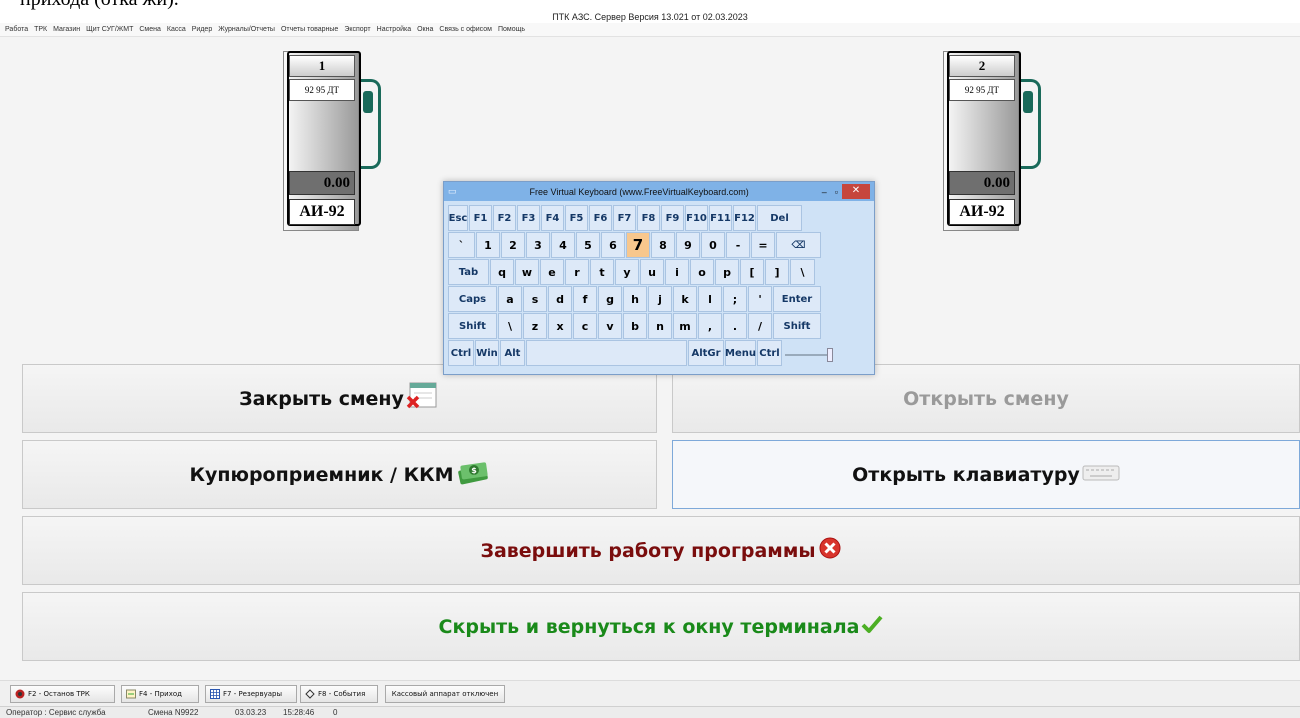  Describe the element at coordinates (986, 474) in the screenshot. I see `open-keyboard-button: Открыть клавиатуру` at that location.